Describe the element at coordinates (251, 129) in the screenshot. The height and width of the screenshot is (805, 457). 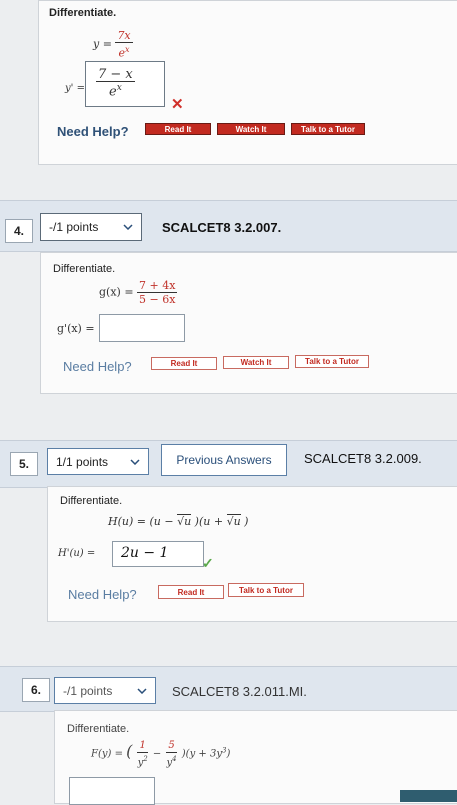
I see `q3-watch-it-button: Watch It` at that location.